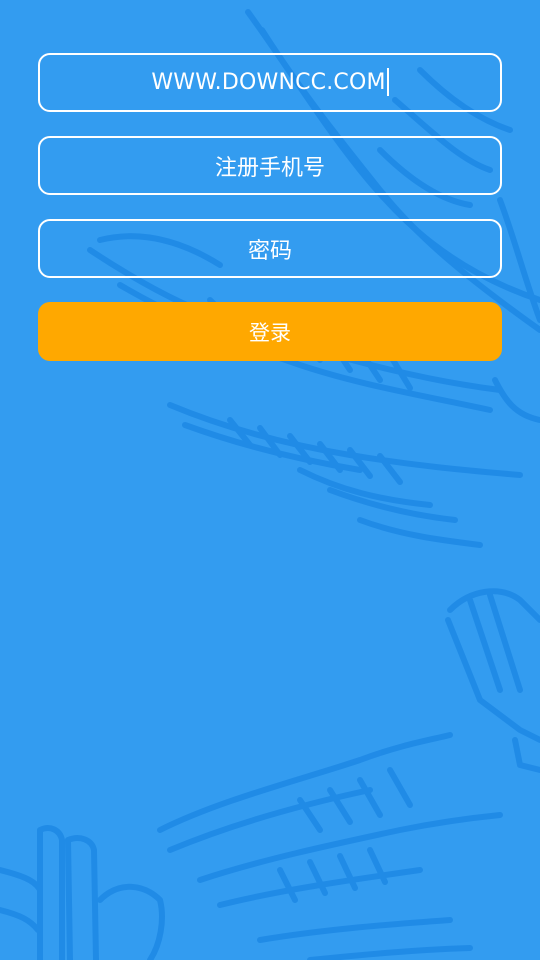 This screenshot has height=960, width=540. Describe the element at coordinates (269, 251) in the screenshot. I see `password-input-placeholder: 密码` at that location.